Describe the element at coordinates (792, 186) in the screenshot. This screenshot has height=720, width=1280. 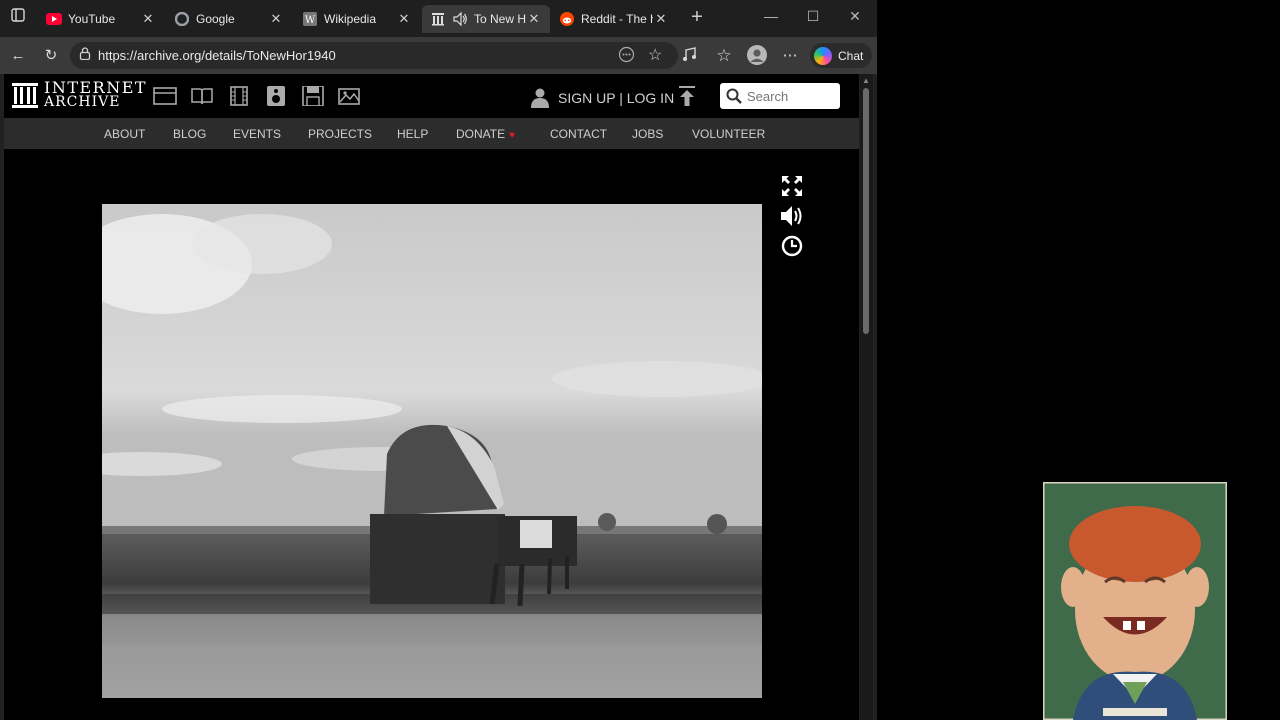
I see `fullscreen-icon` at that location.